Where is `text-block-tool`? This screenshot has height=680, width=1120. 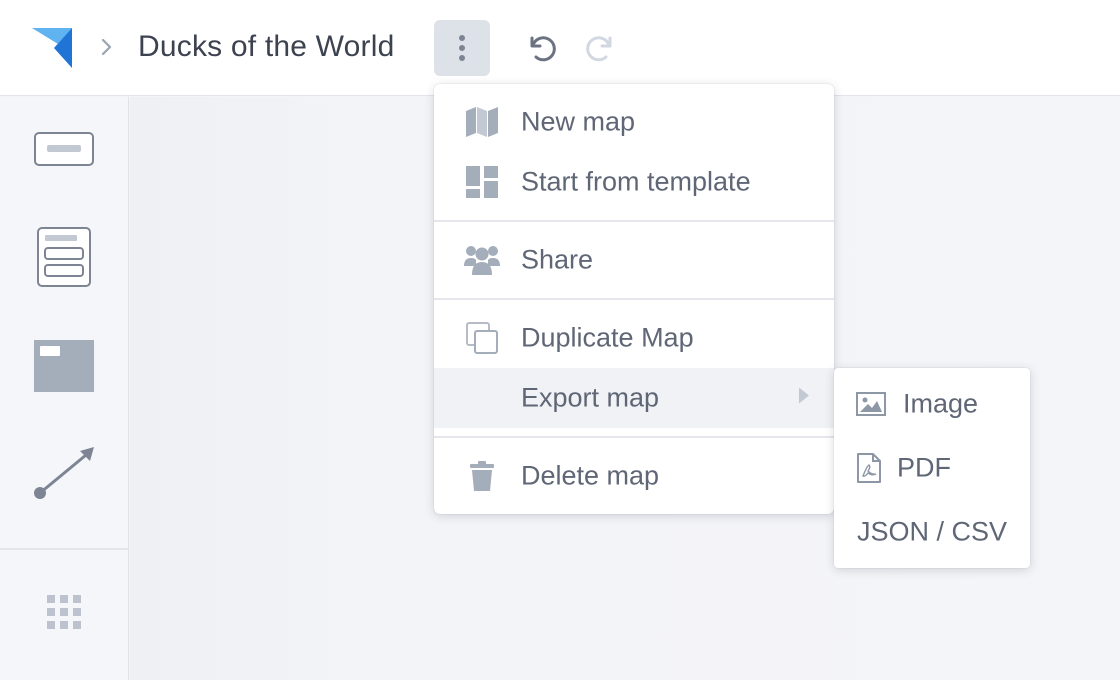
text-block-tool is located at coordinates (64, 149).